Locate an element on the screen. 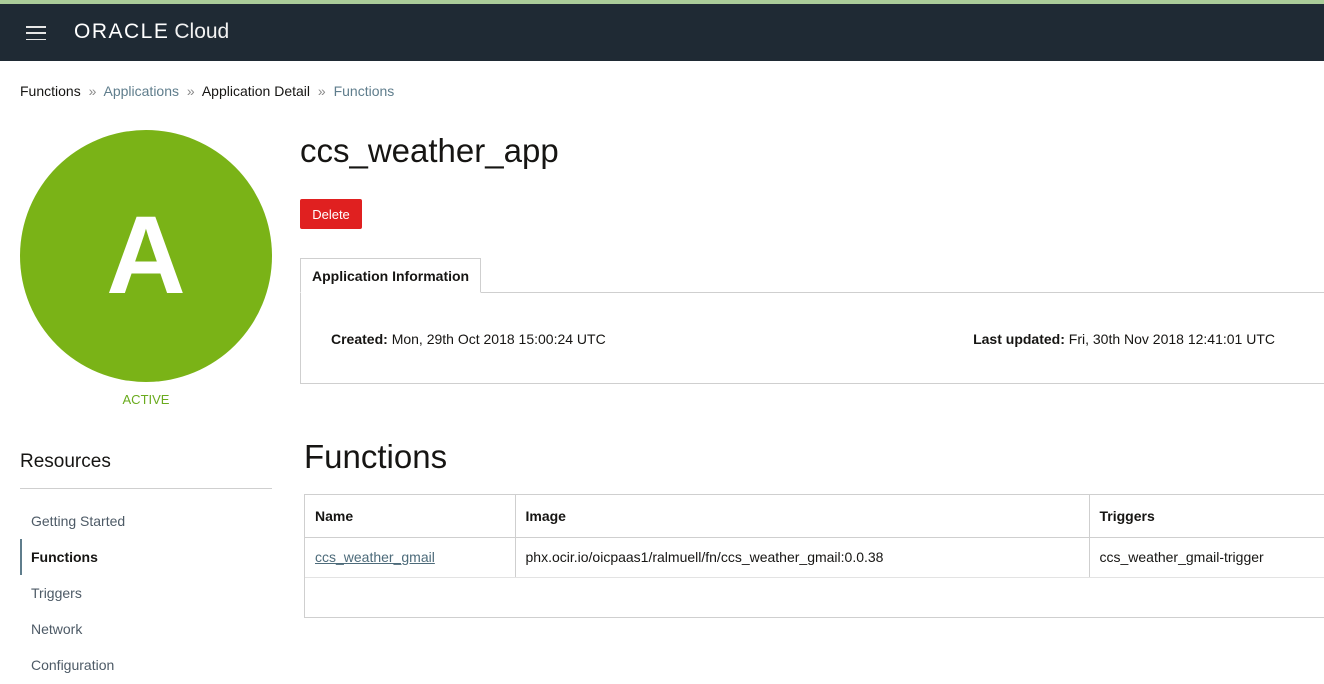  top-navigation-bar: ORACLE Cloud is located at coordinates (662, 32).